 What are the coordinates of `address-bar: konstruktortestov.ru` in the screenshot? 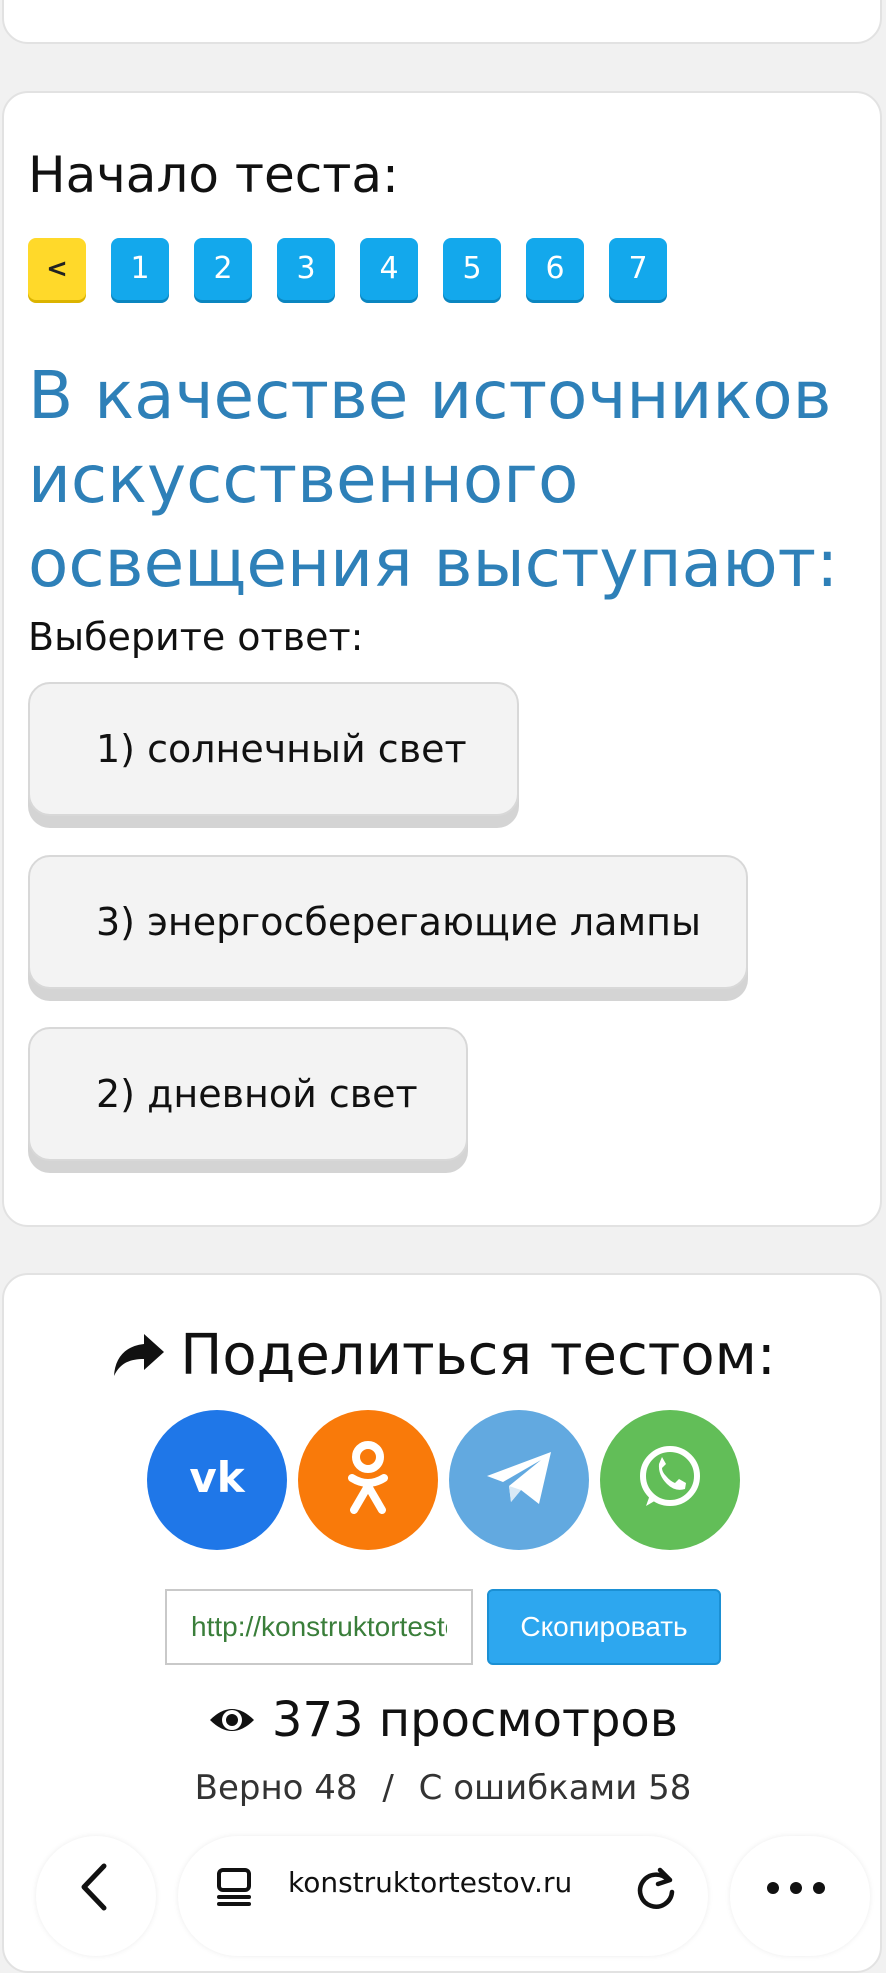 It's located at (443, 1896).